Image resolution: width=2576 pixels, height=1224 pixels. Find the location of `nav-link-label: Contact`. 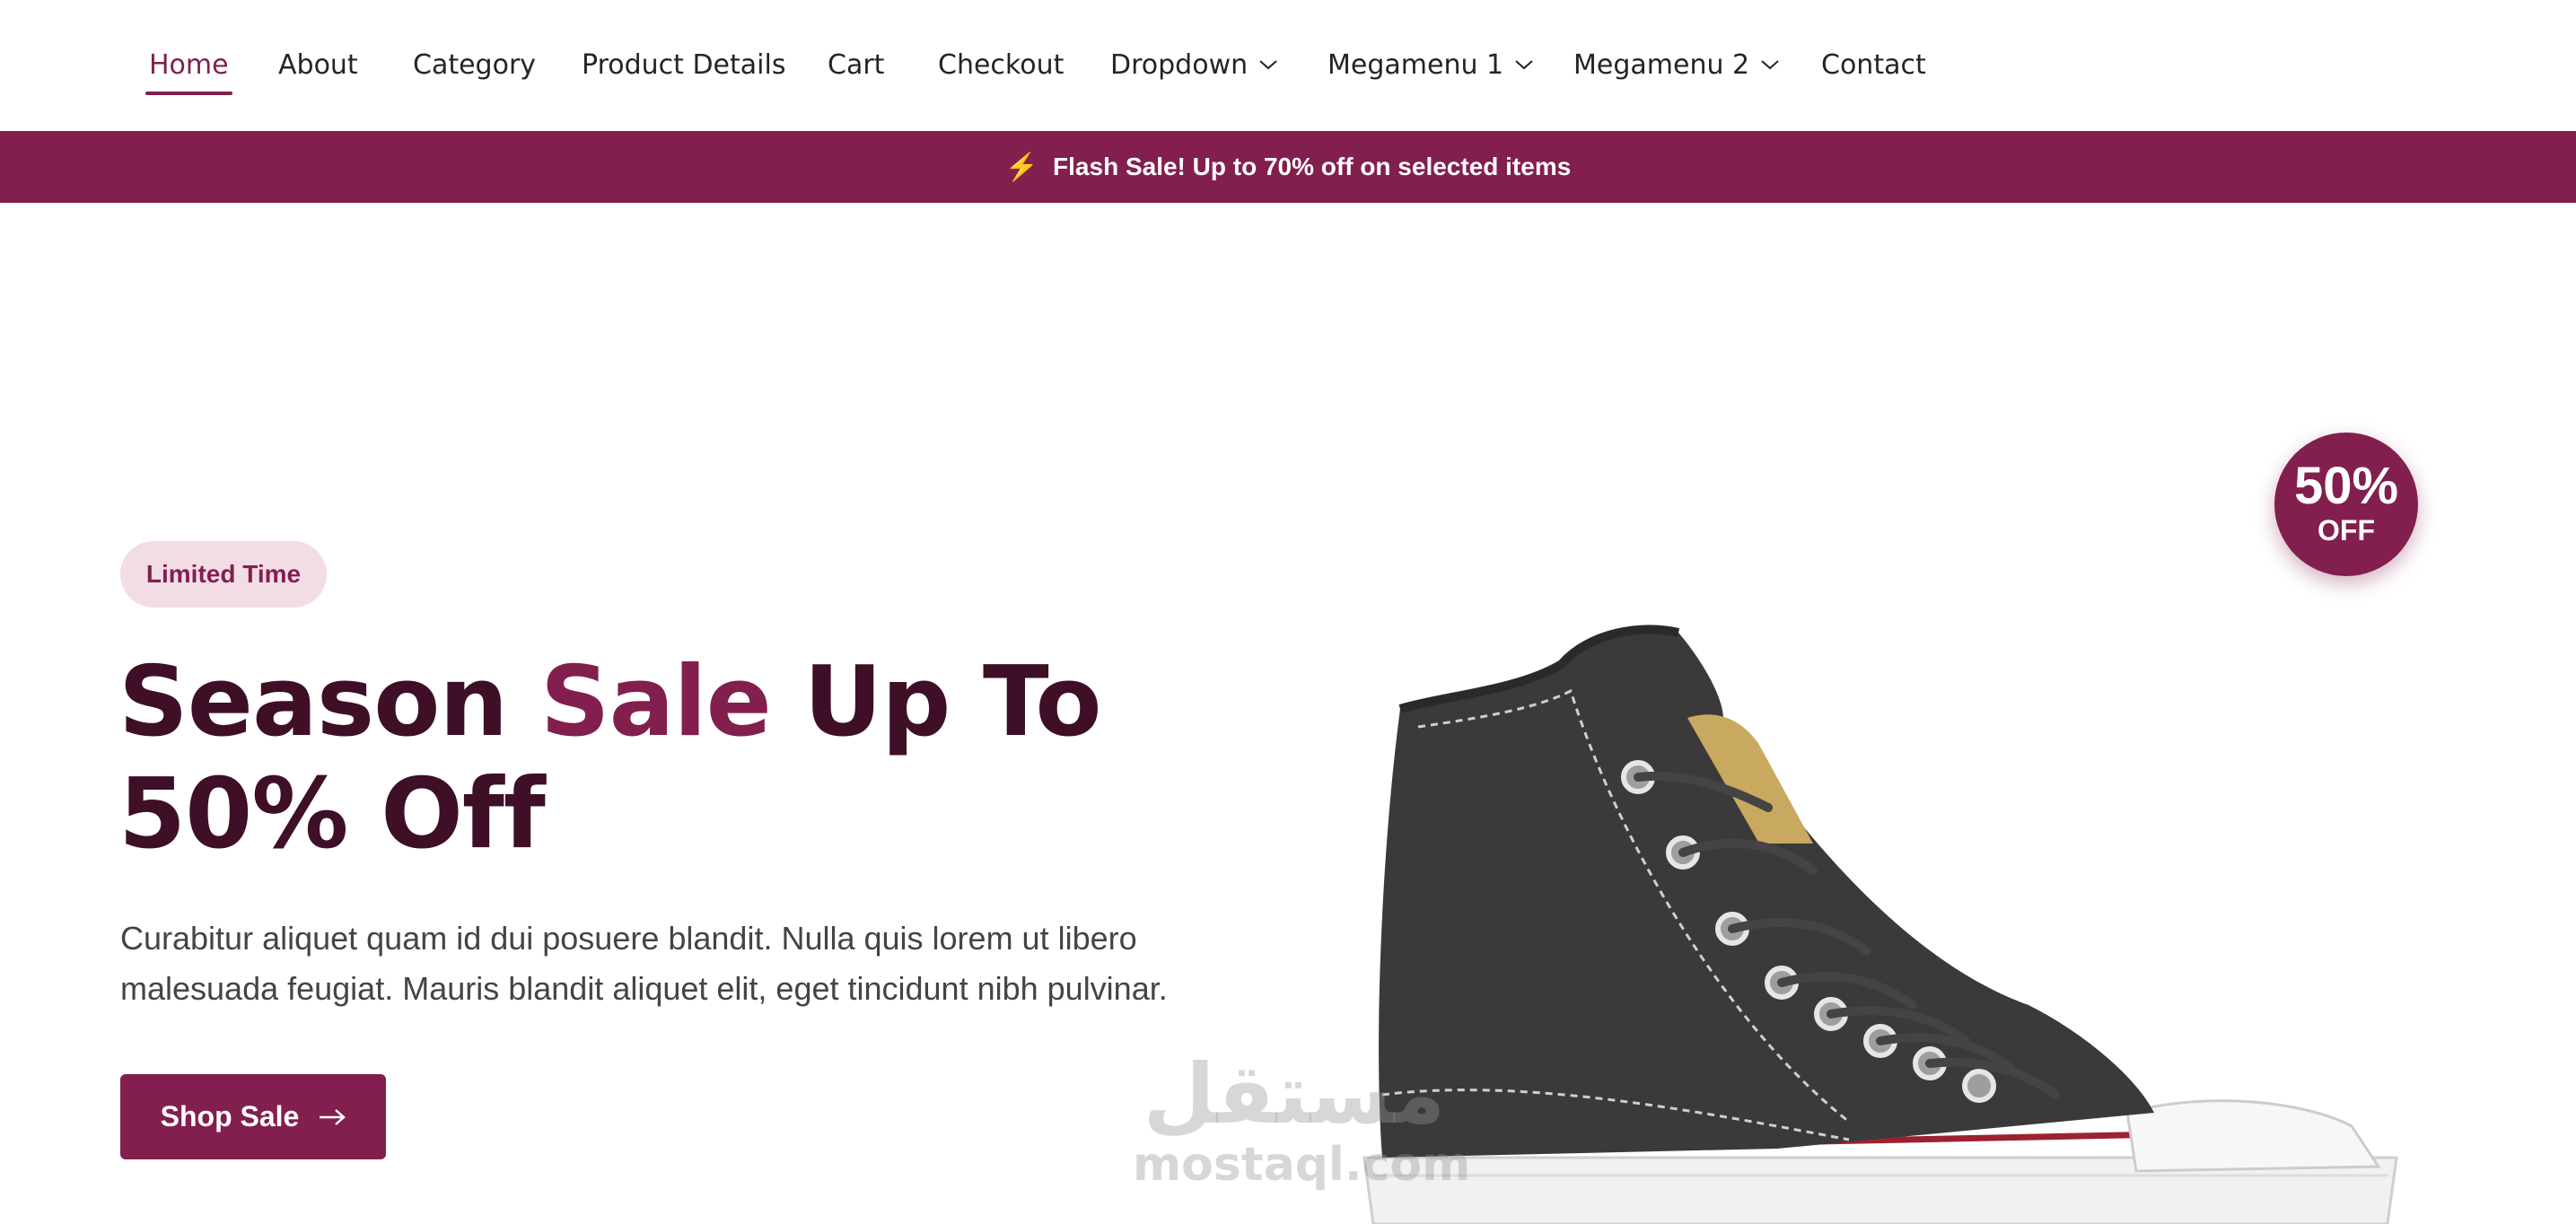

nav-link-label: Contact is located at coordinates (1874, 64).